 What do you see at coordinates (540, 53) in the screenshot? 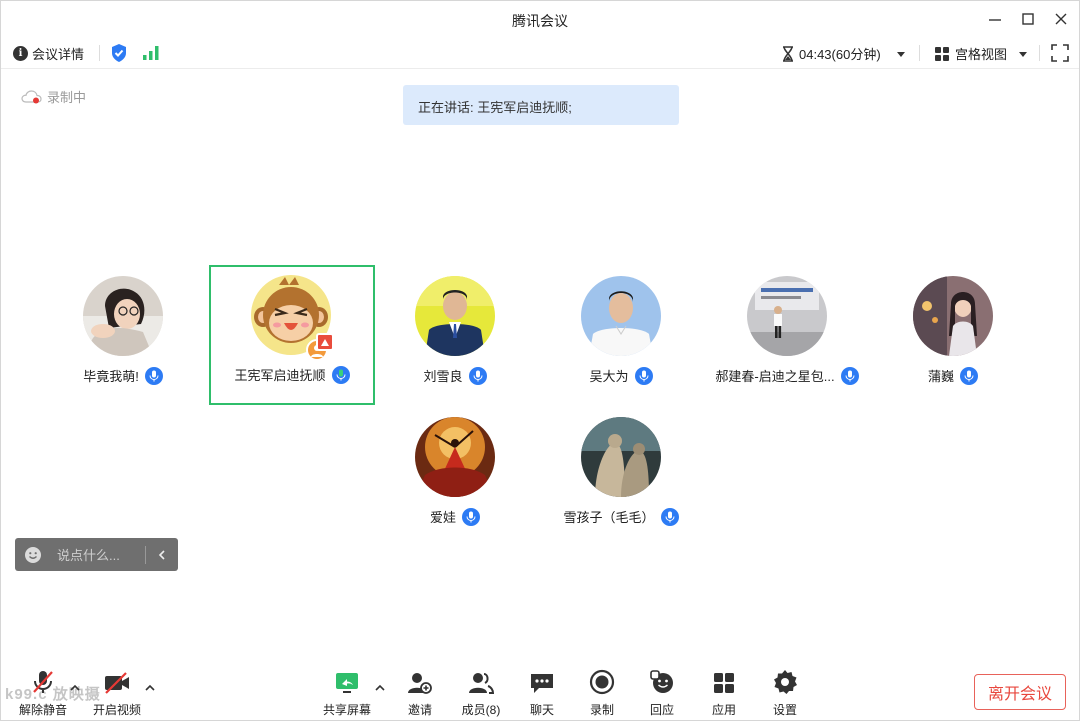
I see `info-bar: i 会议详情 04:43(60分钟) 宫格视图` at bounding box center [540, 53].